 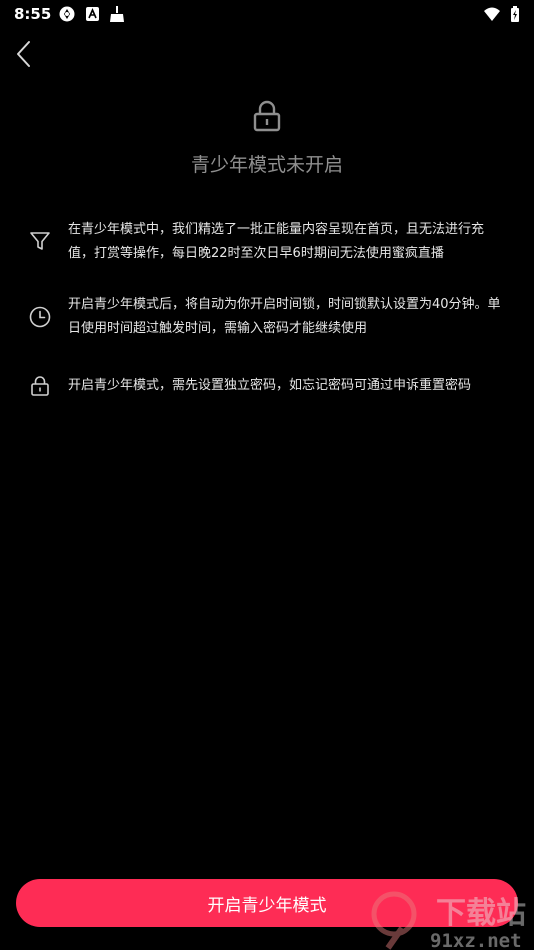 I want to click on cleaner-icon, so click(x=117, y=14).